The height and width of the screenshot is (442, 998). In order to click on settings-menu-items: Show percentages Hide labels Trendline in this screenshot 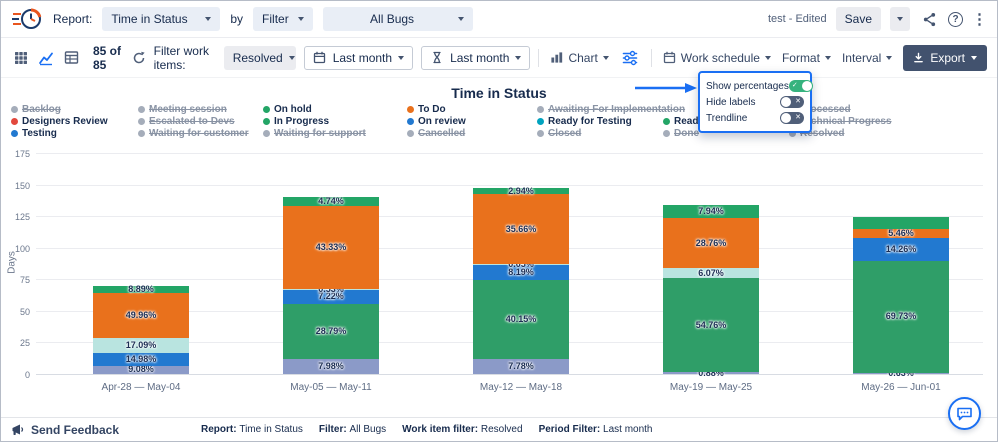, I will do `click(759, 102)`.